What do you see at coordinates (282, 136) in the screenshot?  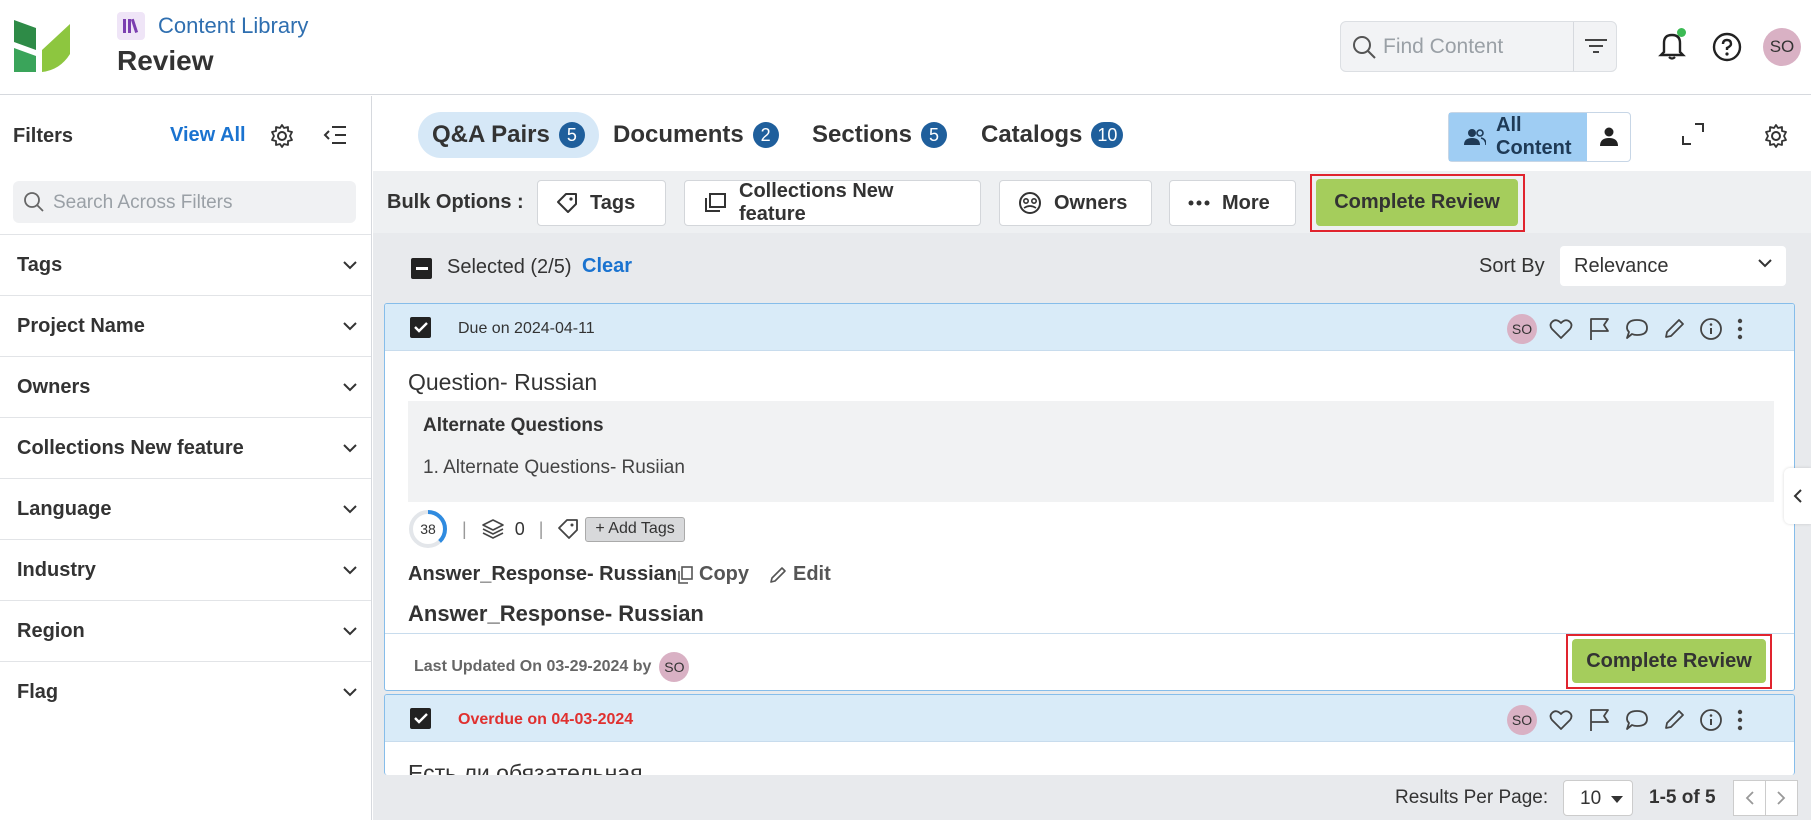 I see `filter-settings-gear-icon` at bounding box center [282, 136].